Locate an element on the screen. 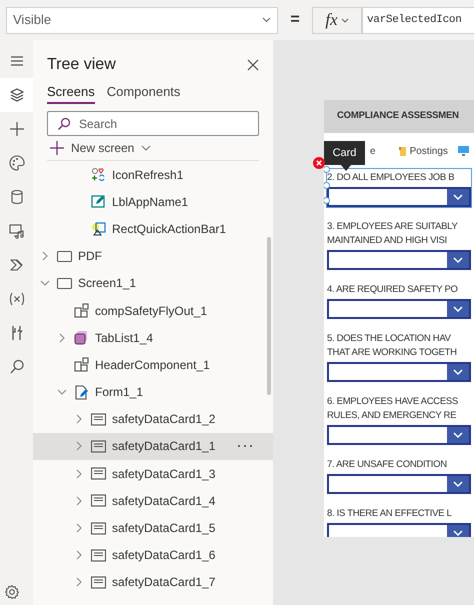 The height and width of the screenshot is (605, 474). tree-item: safetyDataCard1_6 is located at coordinates (153, 555).